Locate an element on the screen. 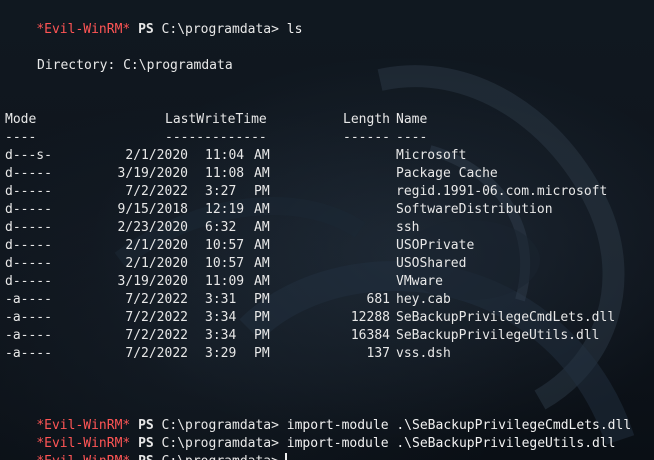  table-row: d----- 3/19/2020 11:09 AM VMware is located at coordinates (325, 282).